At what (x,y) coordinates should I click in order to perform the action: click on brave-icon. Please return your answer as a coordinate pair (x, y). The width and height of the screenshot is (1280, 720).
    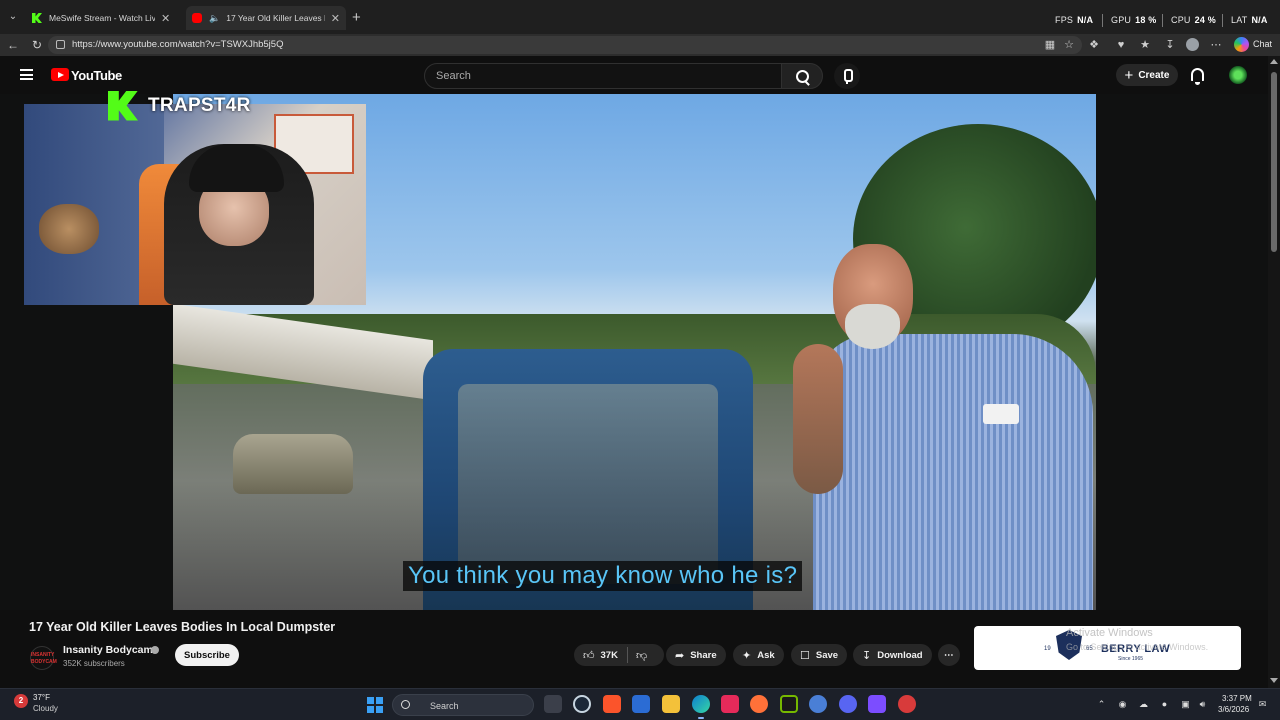
    Looking at the image, I should click on (612, 704).